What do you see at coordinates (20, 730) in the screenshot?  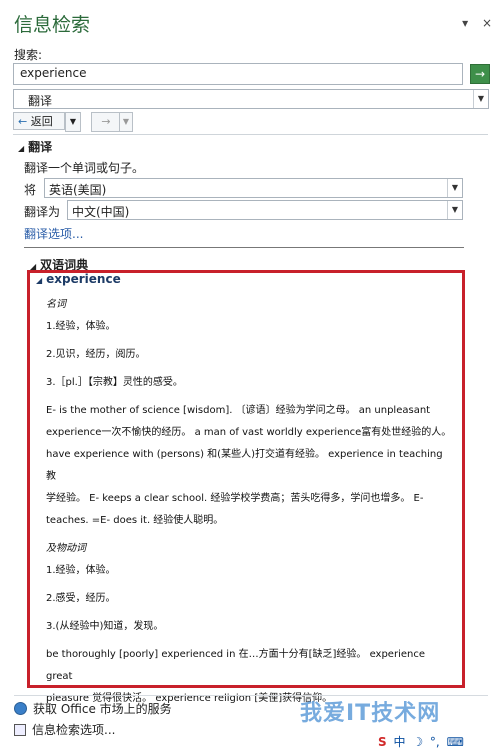 I see `research-options-icon` at bounding box center [20, 730].